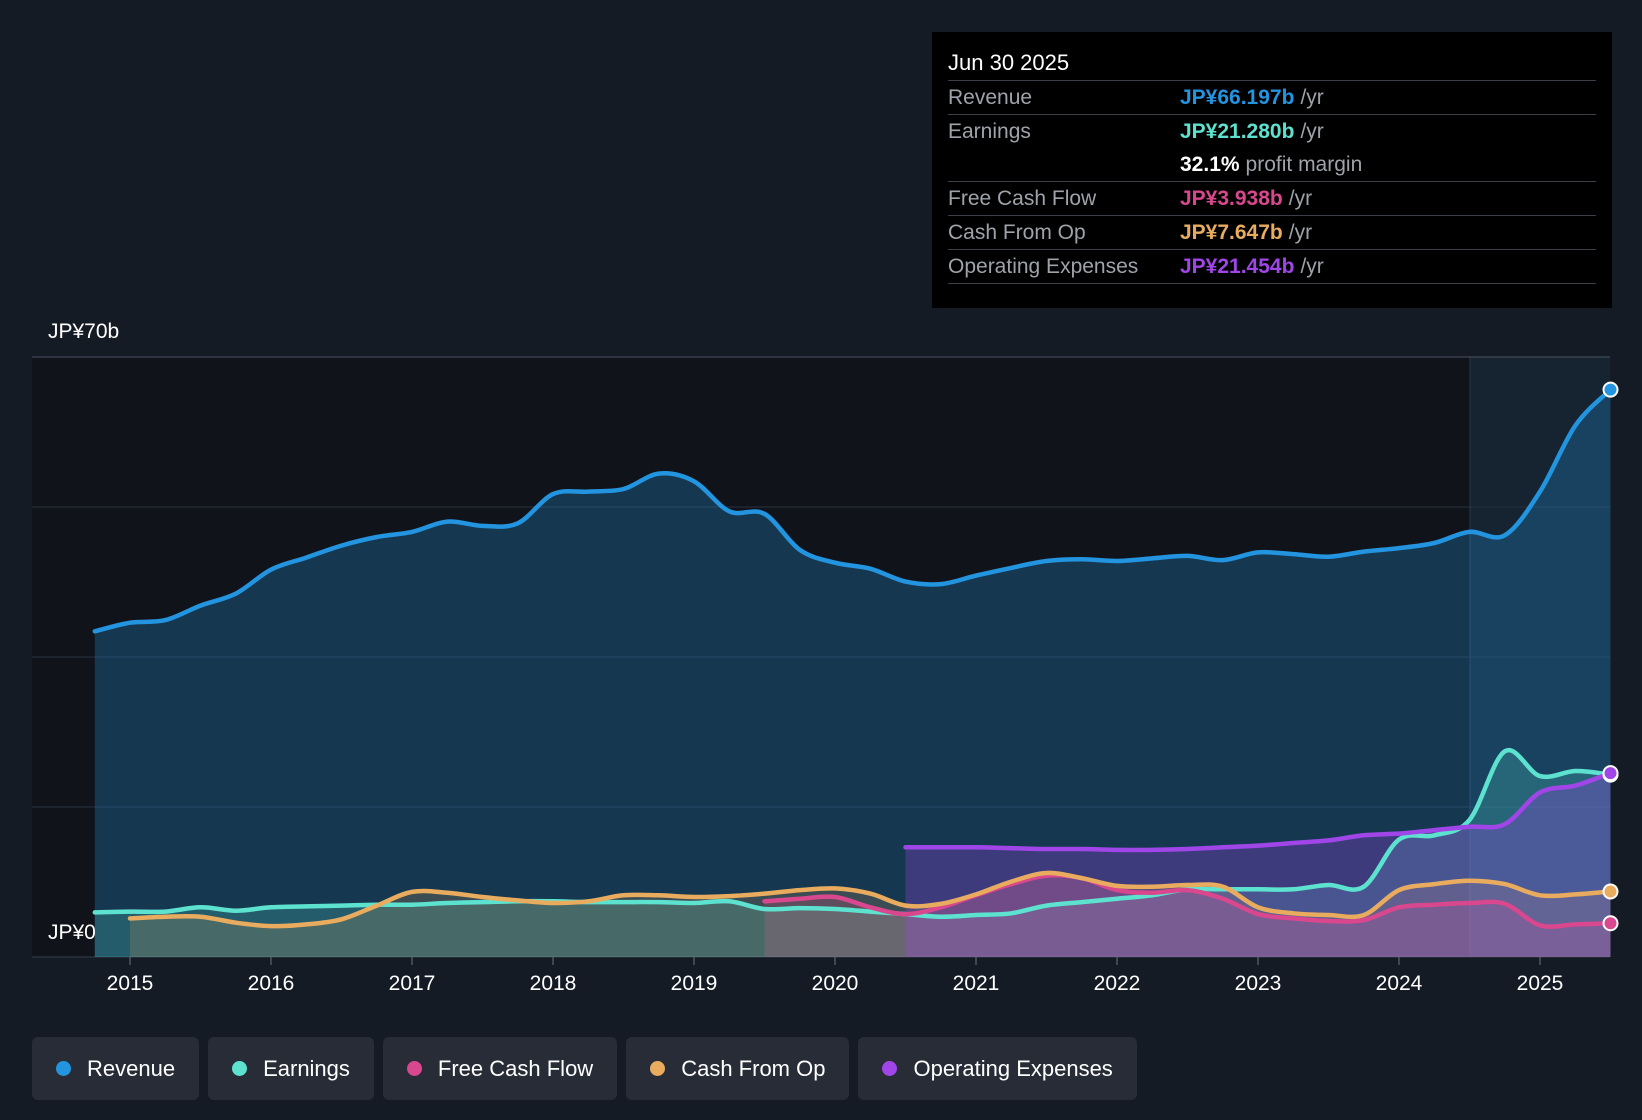 The image size is (1642, 1120). I want to click on tooltip-label: Operating Expenses, so click(1043, 266).